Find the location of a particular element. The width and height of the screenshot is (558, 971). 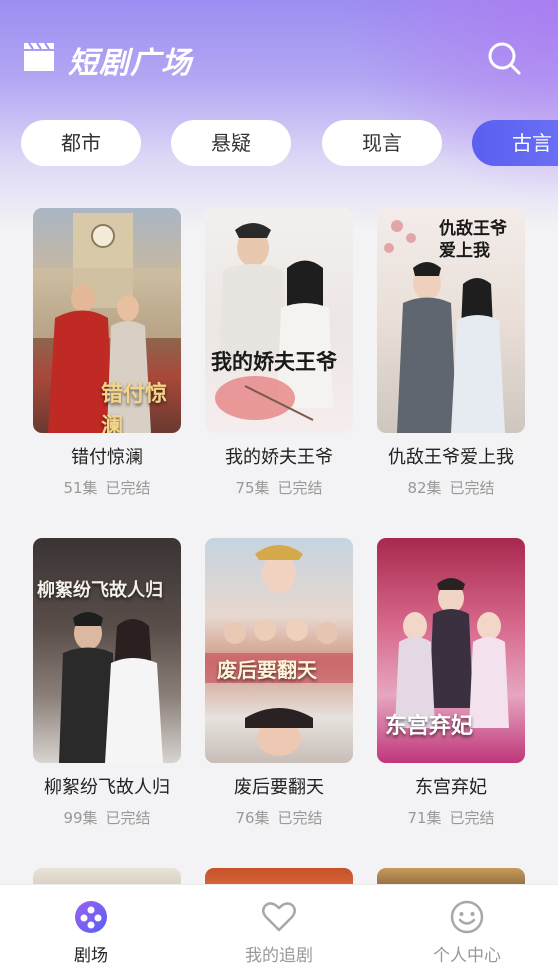

tab-my-dramas: 我的追剧 is located at coordinates (279, 928).